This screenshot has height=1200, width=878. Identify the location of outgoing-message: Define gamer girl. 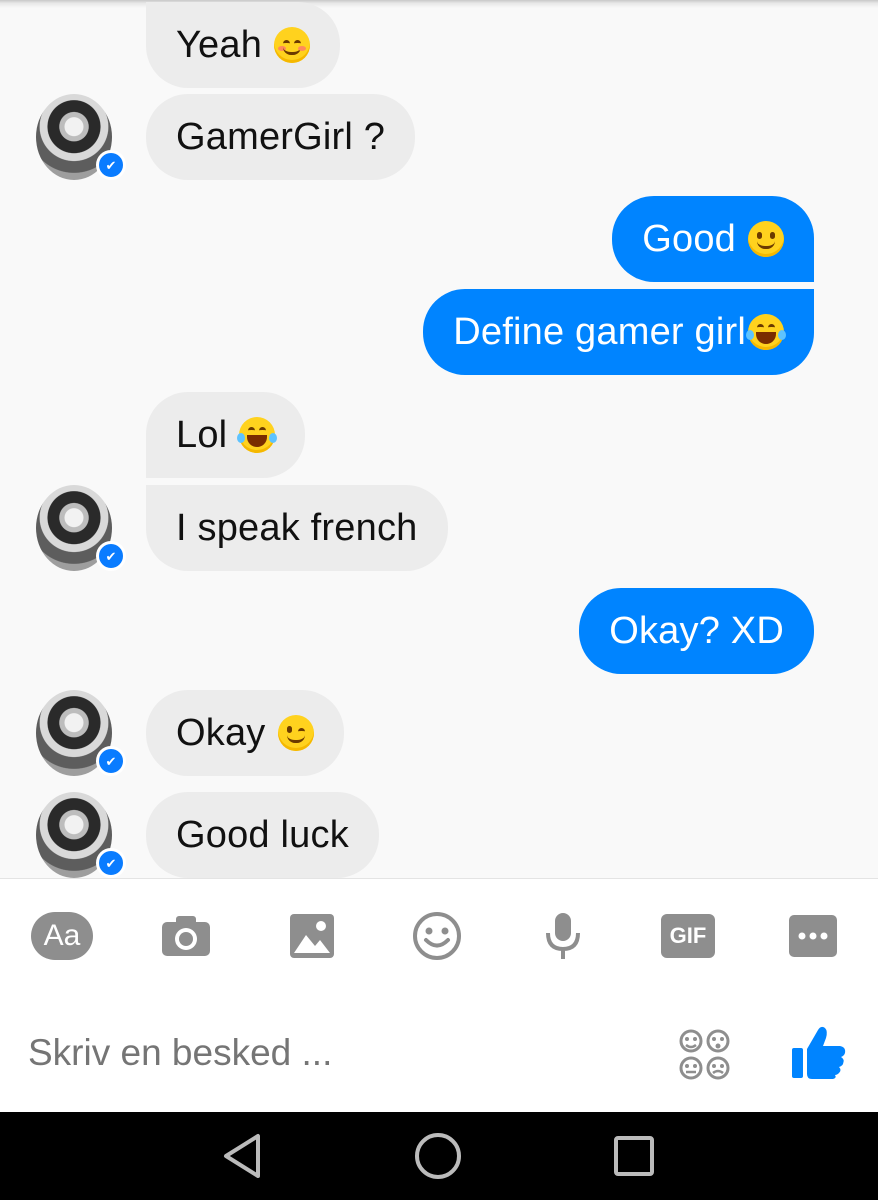
(618, 332).